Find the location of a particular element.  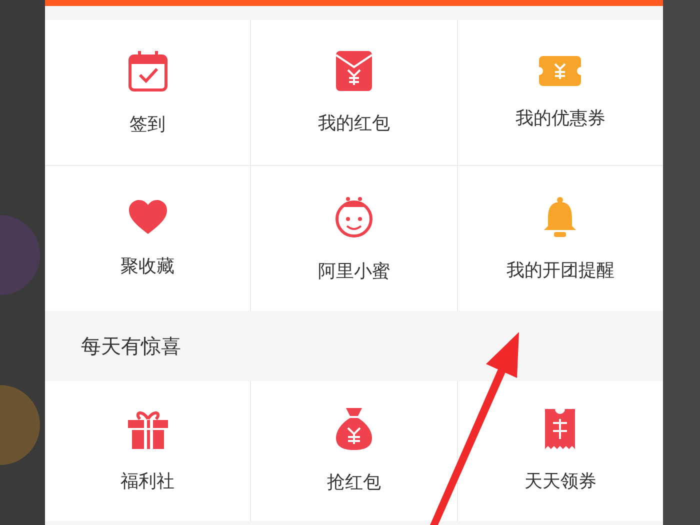

tool-tile: 抢红包 is located at coordinates (354, 451).